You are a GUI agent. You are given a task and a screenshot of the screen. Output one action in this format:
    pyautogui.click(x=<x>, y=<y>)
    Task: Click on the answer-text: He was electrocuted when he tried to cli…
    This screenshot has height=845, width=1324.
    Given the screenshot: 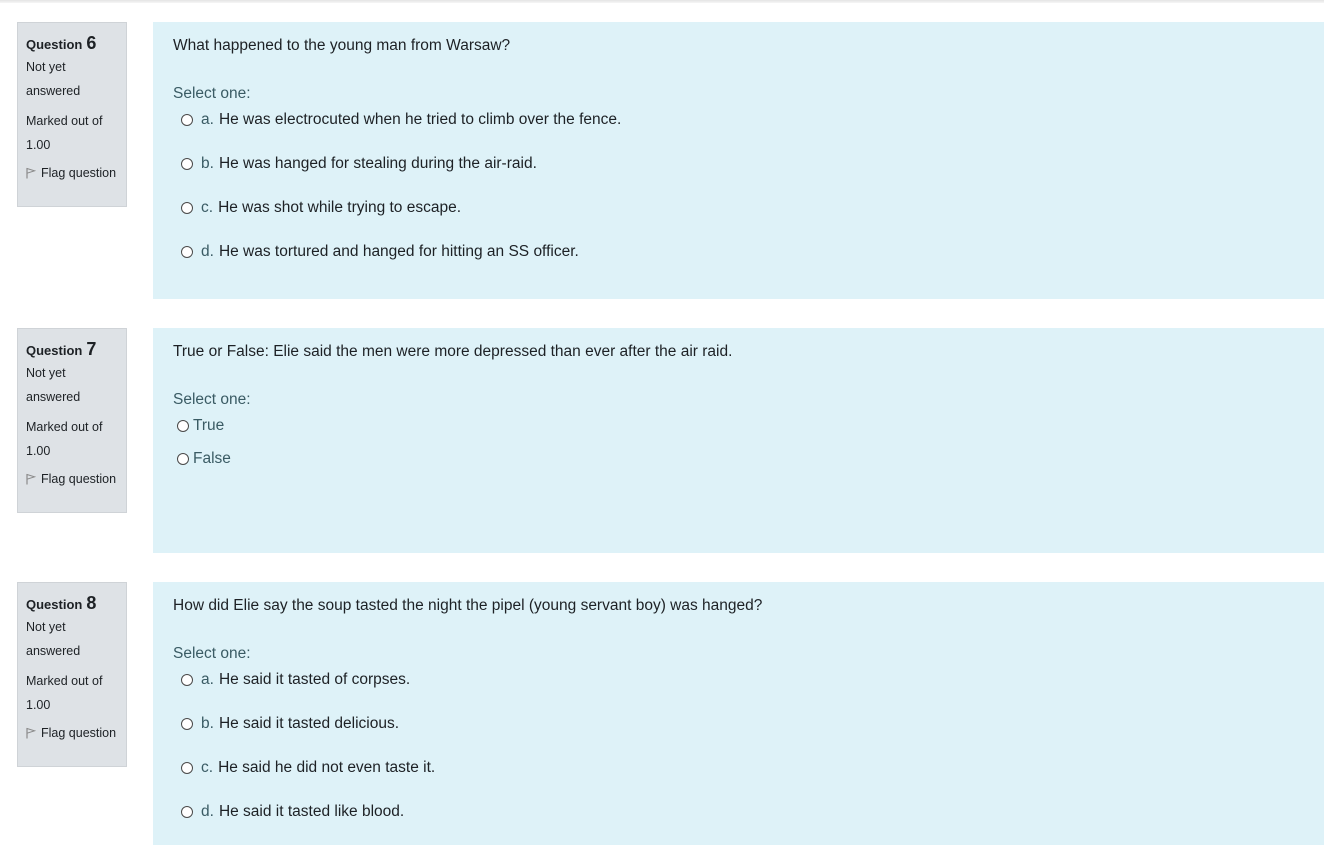 What is the action you would take?
    pyautogui.click(x=420, y=120)
    